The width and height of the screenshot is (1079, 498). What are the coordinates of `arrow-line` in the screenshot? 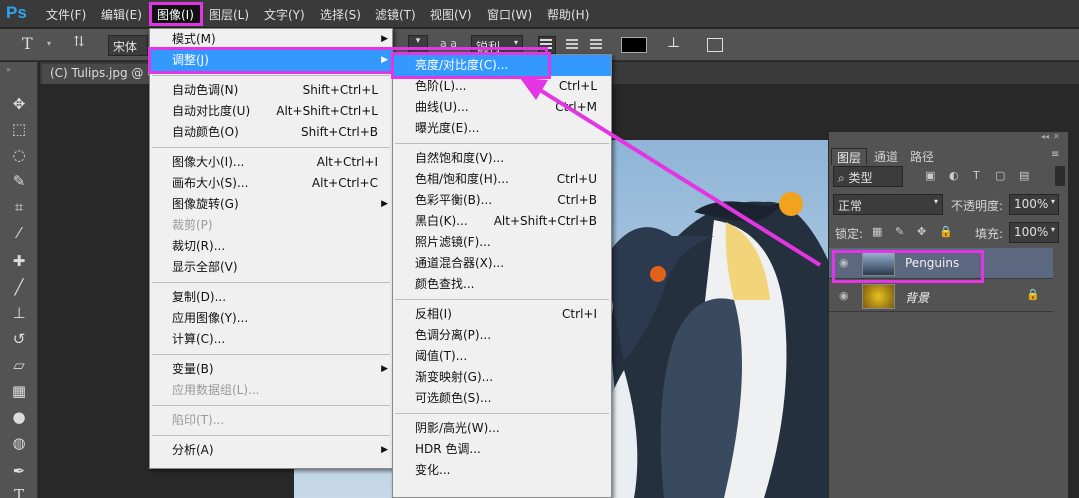 It's located at (680, 177).